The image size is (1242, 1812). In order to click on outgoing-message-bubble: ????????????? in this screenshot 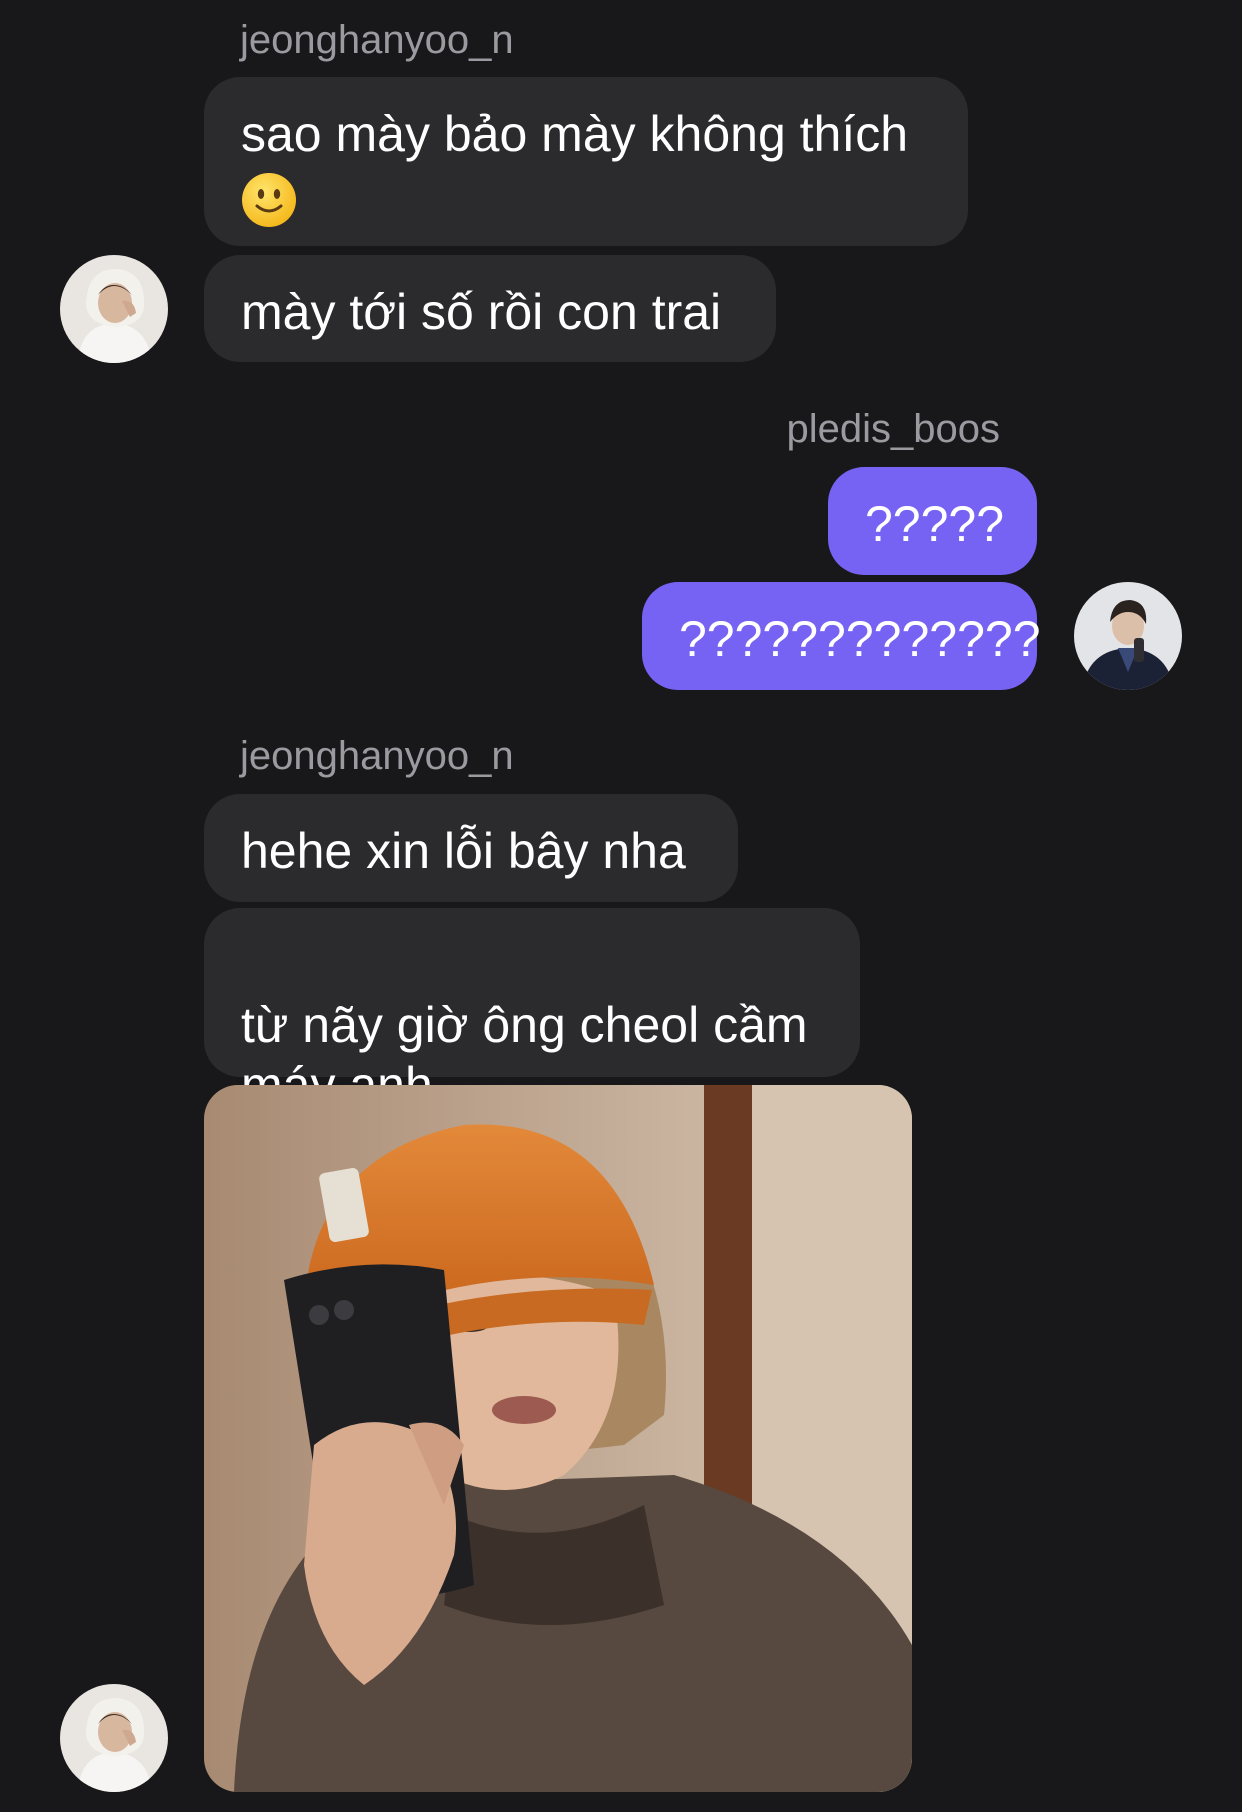, I will do `click(841, 636)`.